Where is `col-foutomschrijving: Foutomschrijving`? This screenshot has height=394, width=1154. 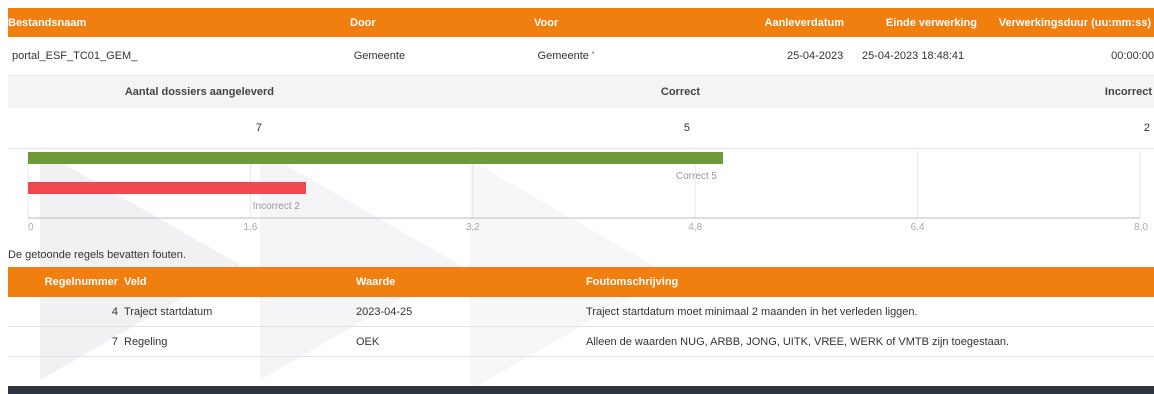 col-foutomschrijving: Foutomschrijving is located at coordinates (866, 282).